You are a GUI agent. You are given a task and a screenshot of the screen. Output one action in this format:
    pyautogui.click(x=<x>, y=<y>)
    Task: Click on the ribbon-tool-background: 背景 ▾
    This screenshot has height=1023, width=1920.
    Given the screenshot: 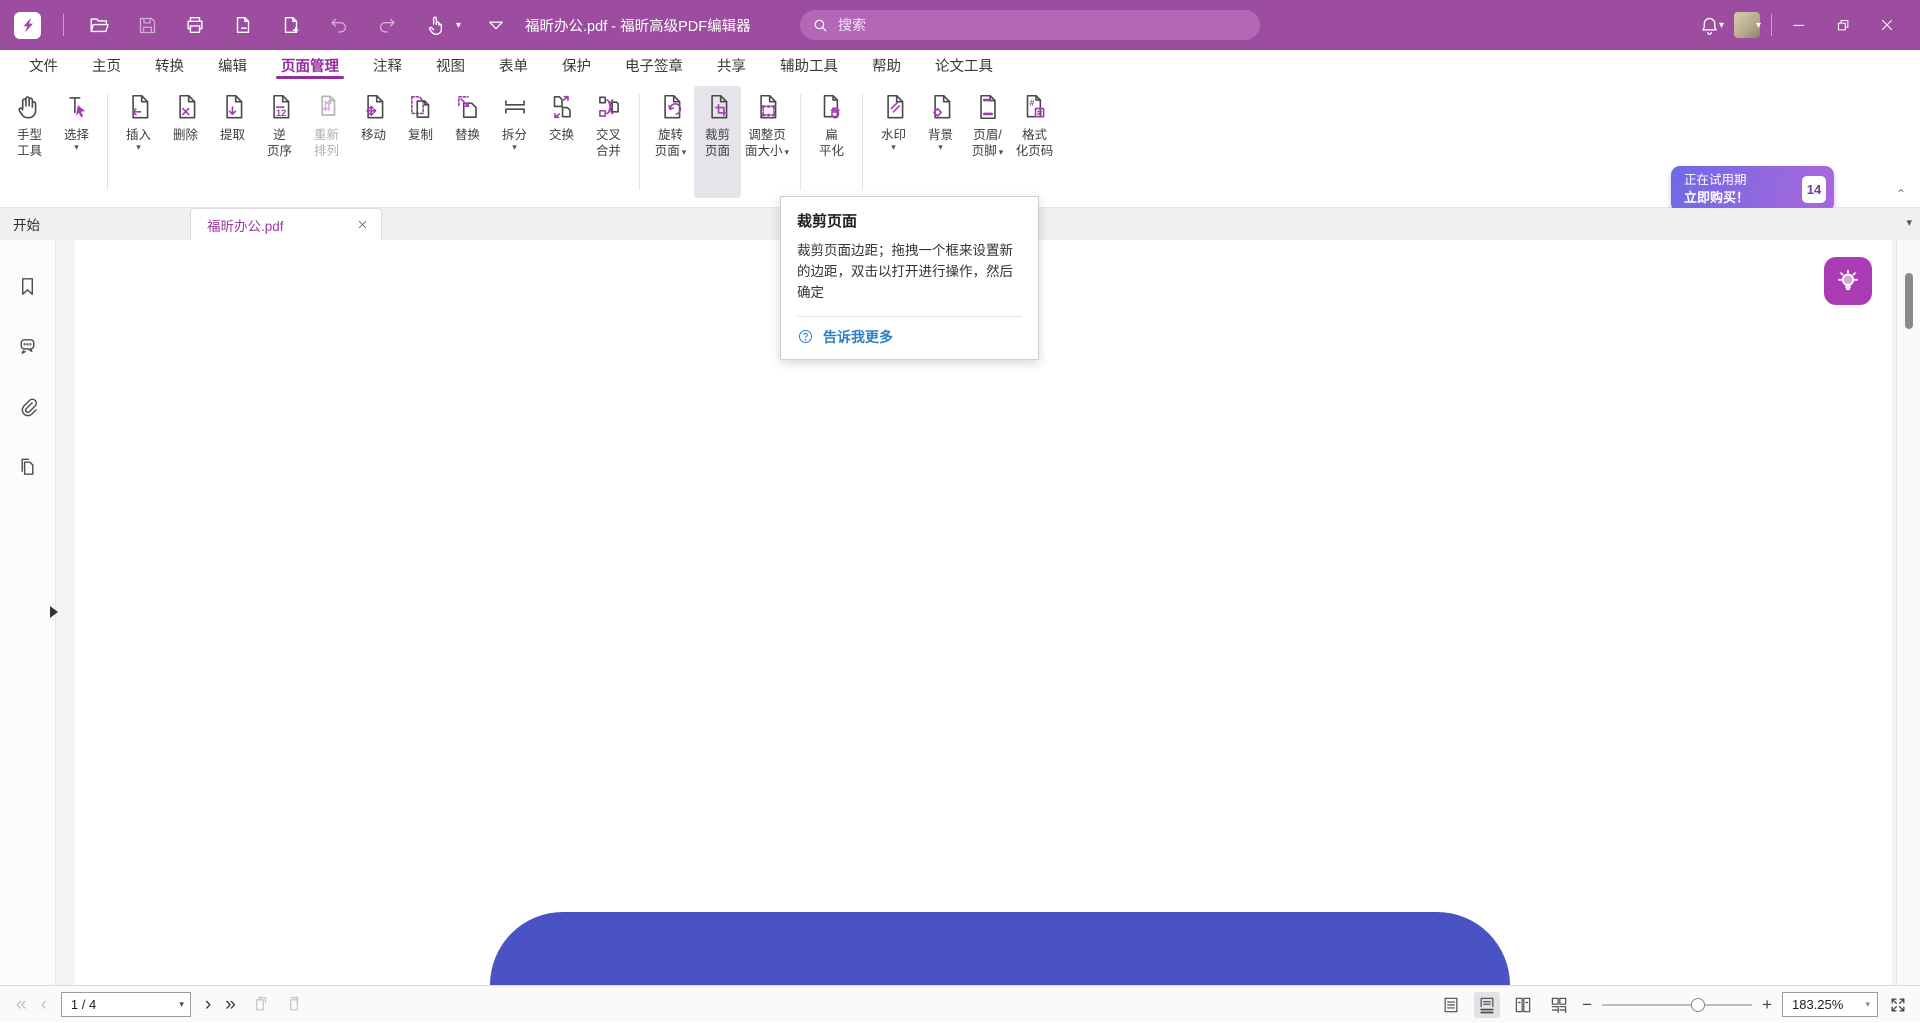 What is the action you would take?
    pyautogui.click(x=940, y=142)
    